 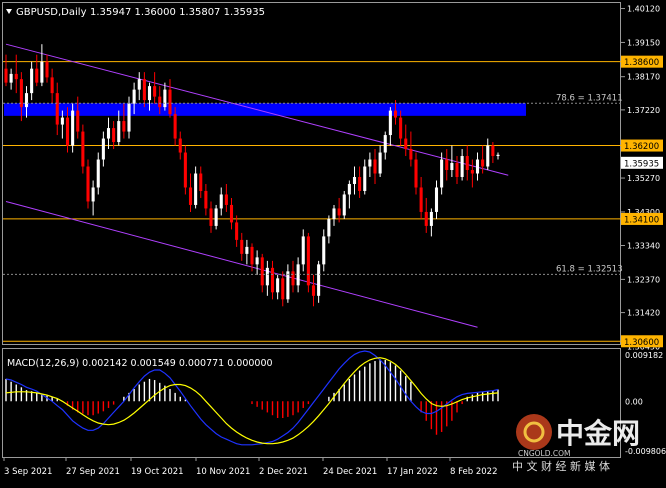 I want to click on current-price-label: 1.35935, so click(x=642, y=162).